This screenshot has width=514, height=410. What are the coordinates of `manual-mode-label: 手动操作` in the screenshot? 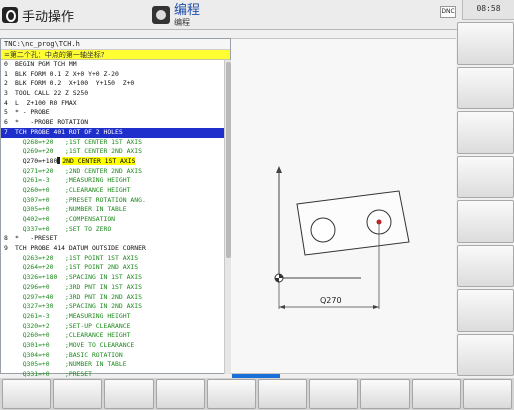 It's located at (48, 17).